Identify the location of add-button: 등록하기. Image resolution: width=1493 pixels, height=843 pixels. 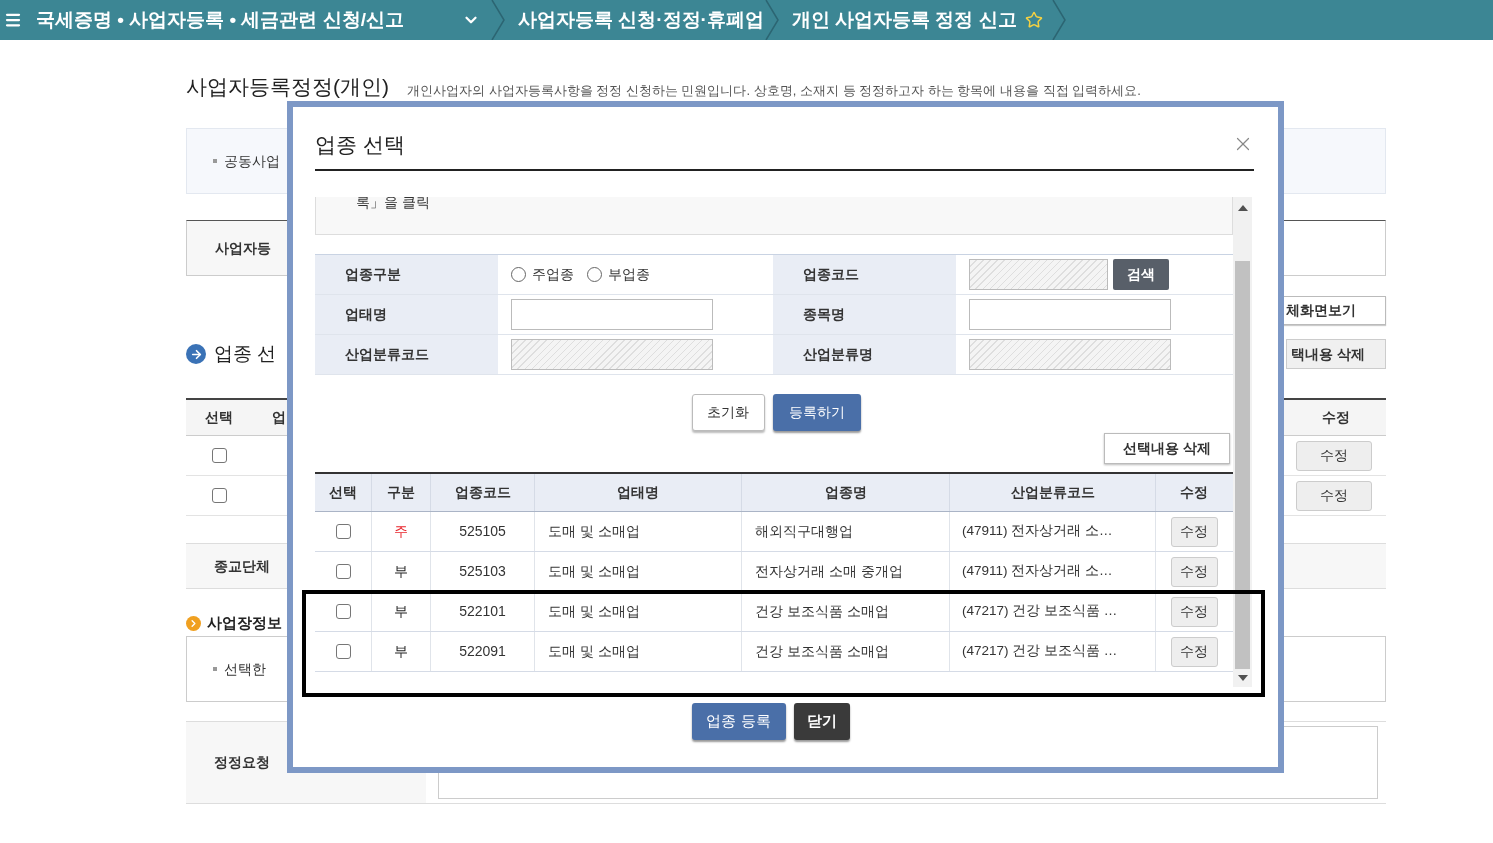
(816, 412).